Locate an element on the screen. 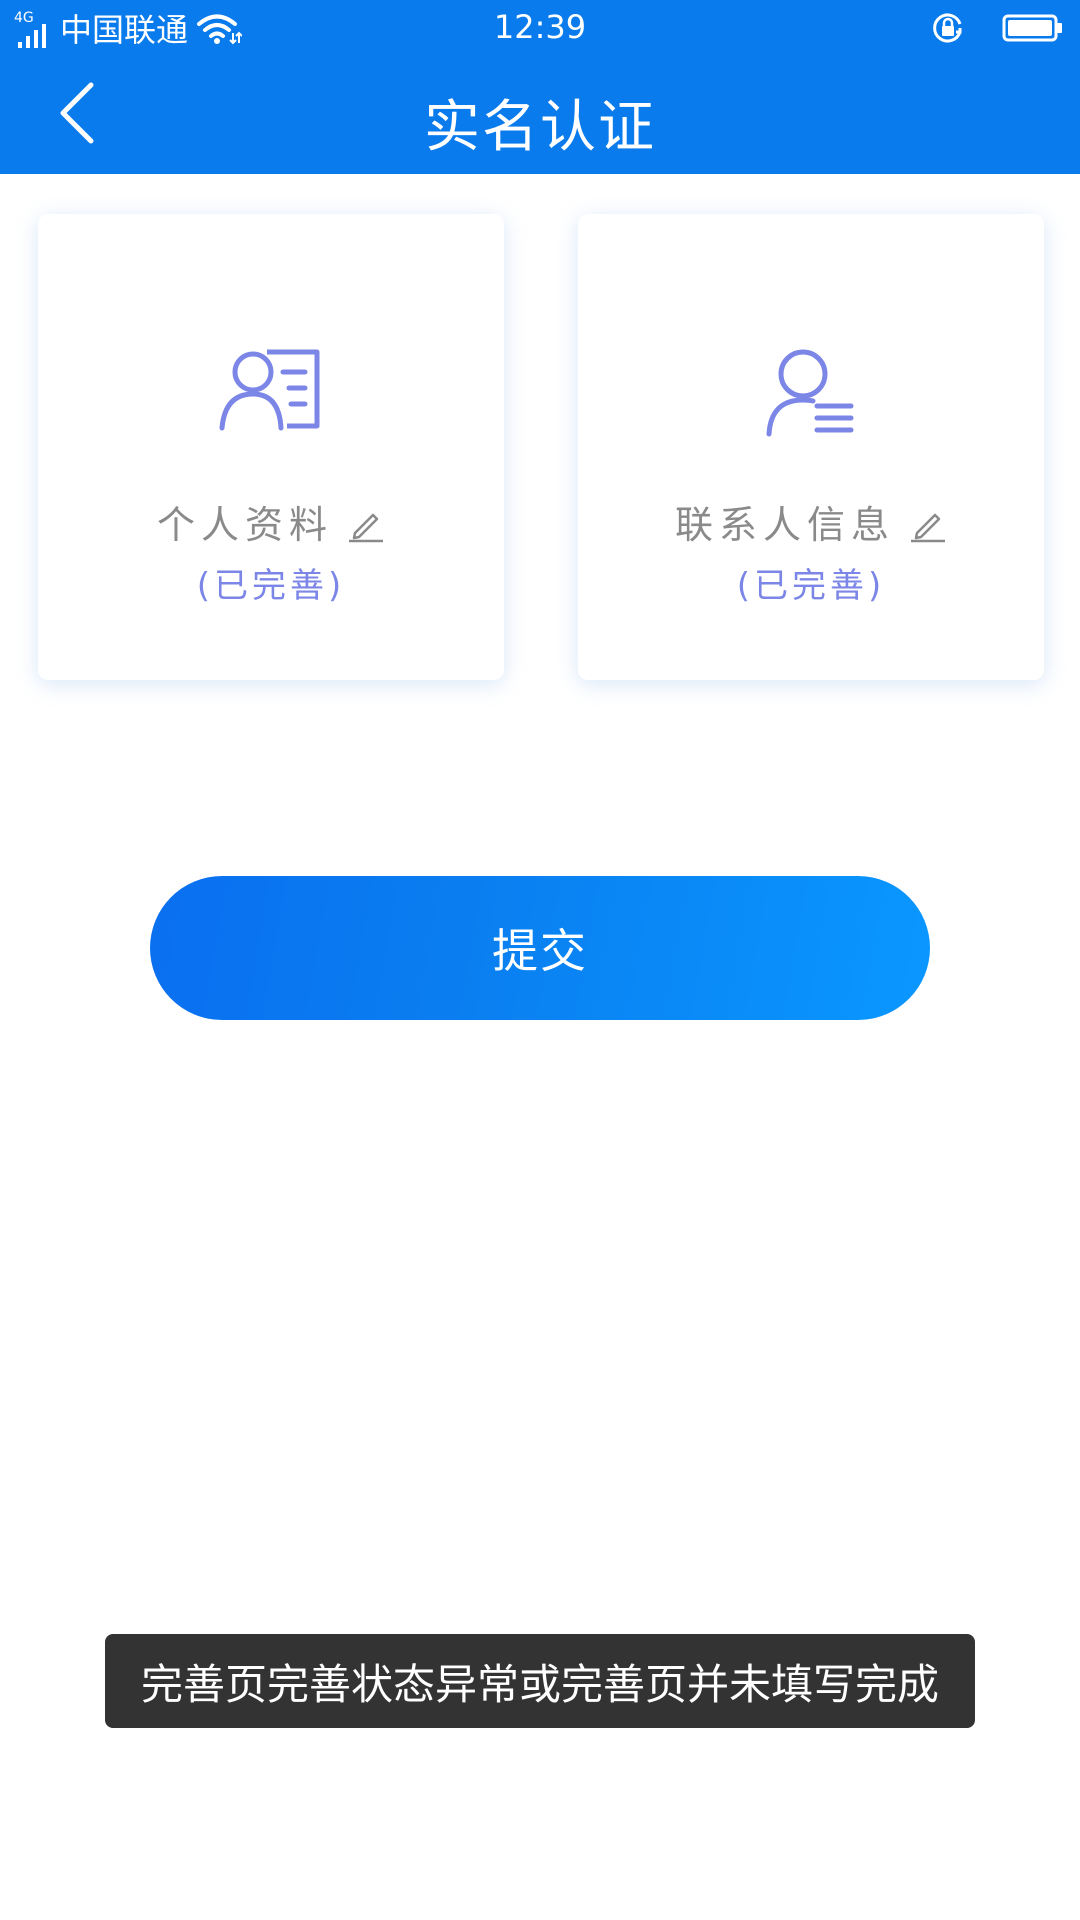  status-bar: 4G 中国联通 12:39 is located at coordinates (540, 28).